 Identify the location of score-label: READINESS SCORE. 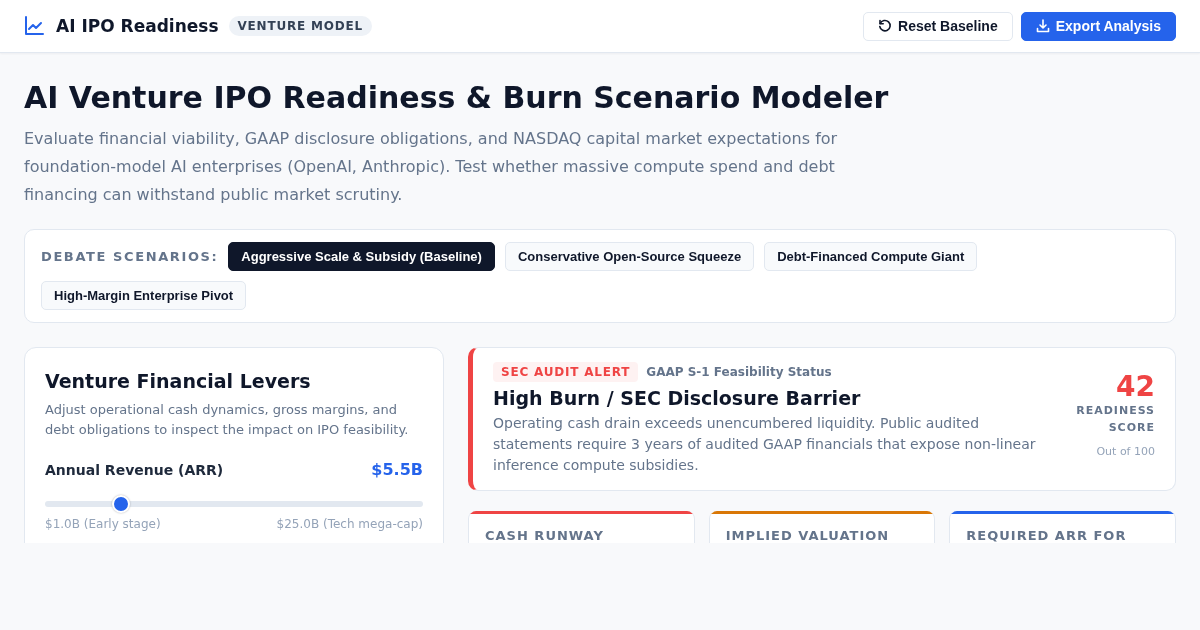
(1115, 419).